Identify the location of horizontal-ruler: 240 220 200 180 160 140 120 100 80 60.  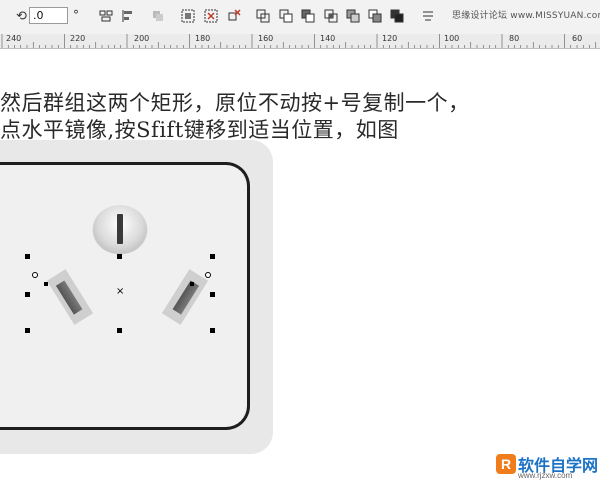
(300, 41).